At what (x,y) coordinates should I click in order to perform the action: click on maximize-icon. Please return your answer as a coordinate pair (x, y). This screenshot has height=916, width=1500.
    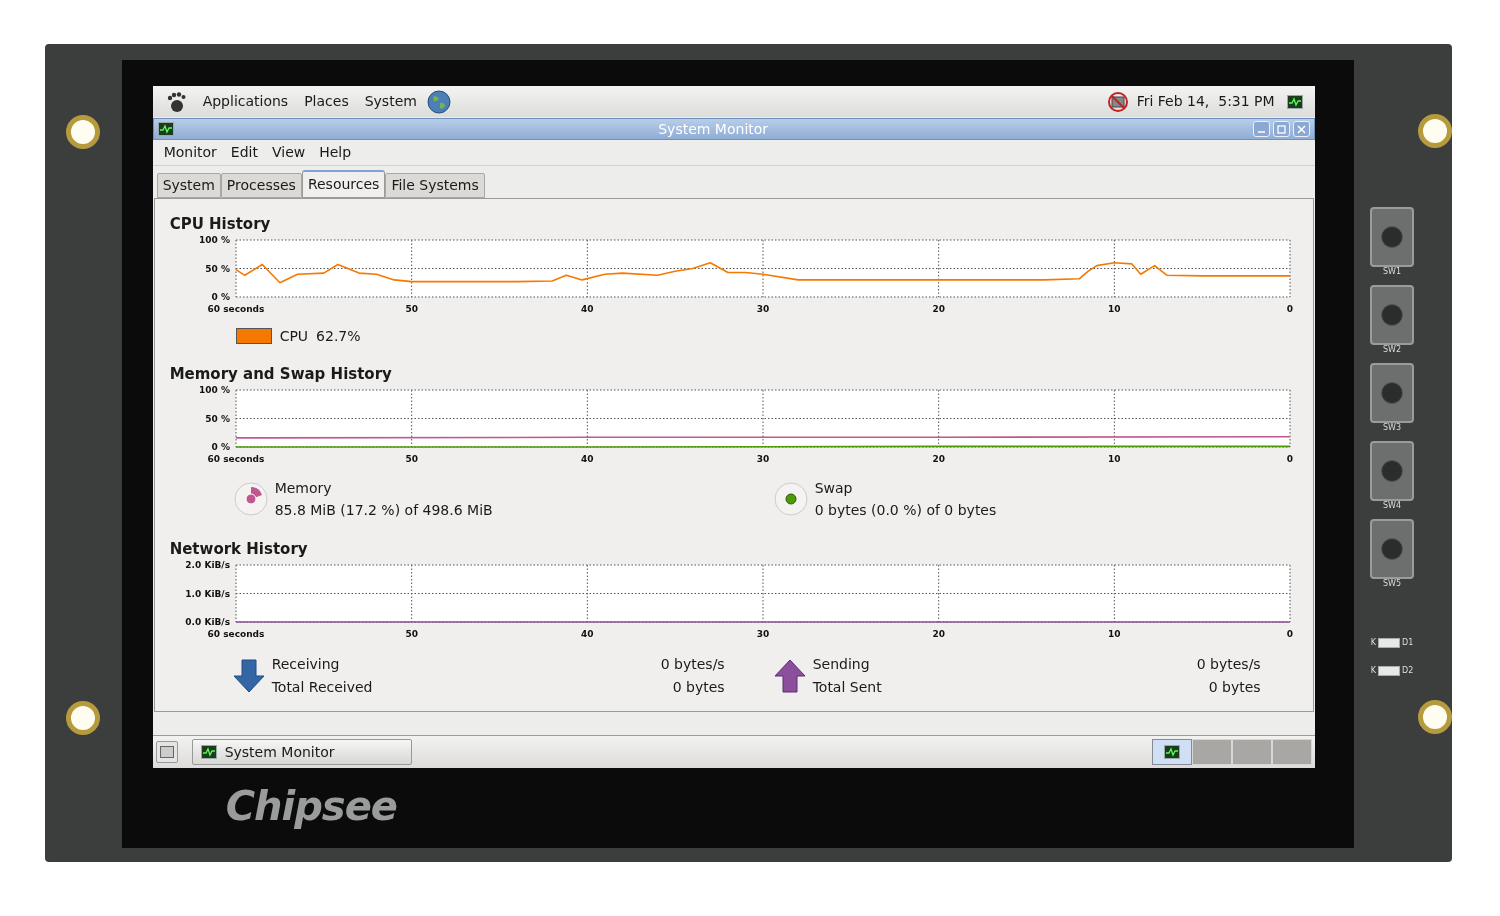
    Looking at the image, I should click on (1281, 129).